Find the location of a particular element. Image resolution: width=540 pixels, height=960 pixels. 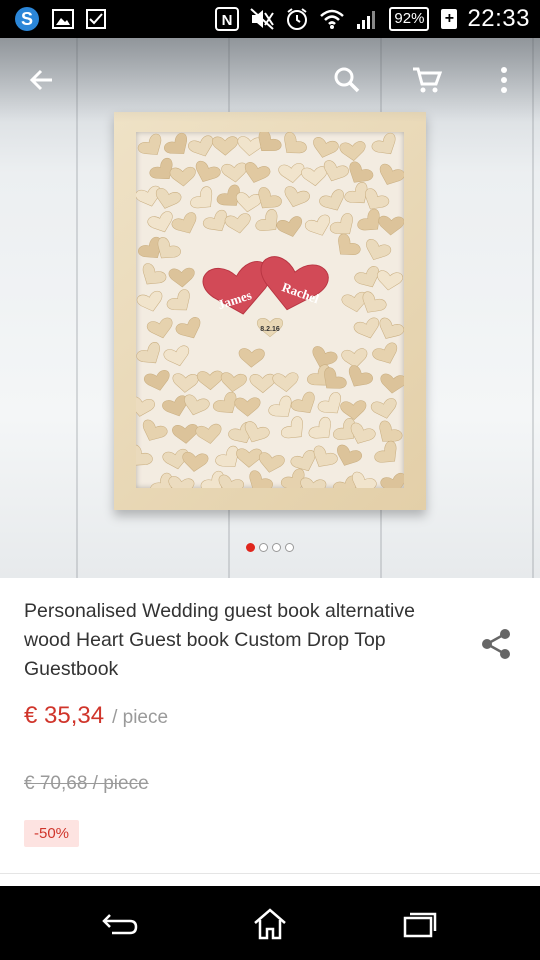

price-row: € 35,34 / piece is located at coordinates (96, 716).